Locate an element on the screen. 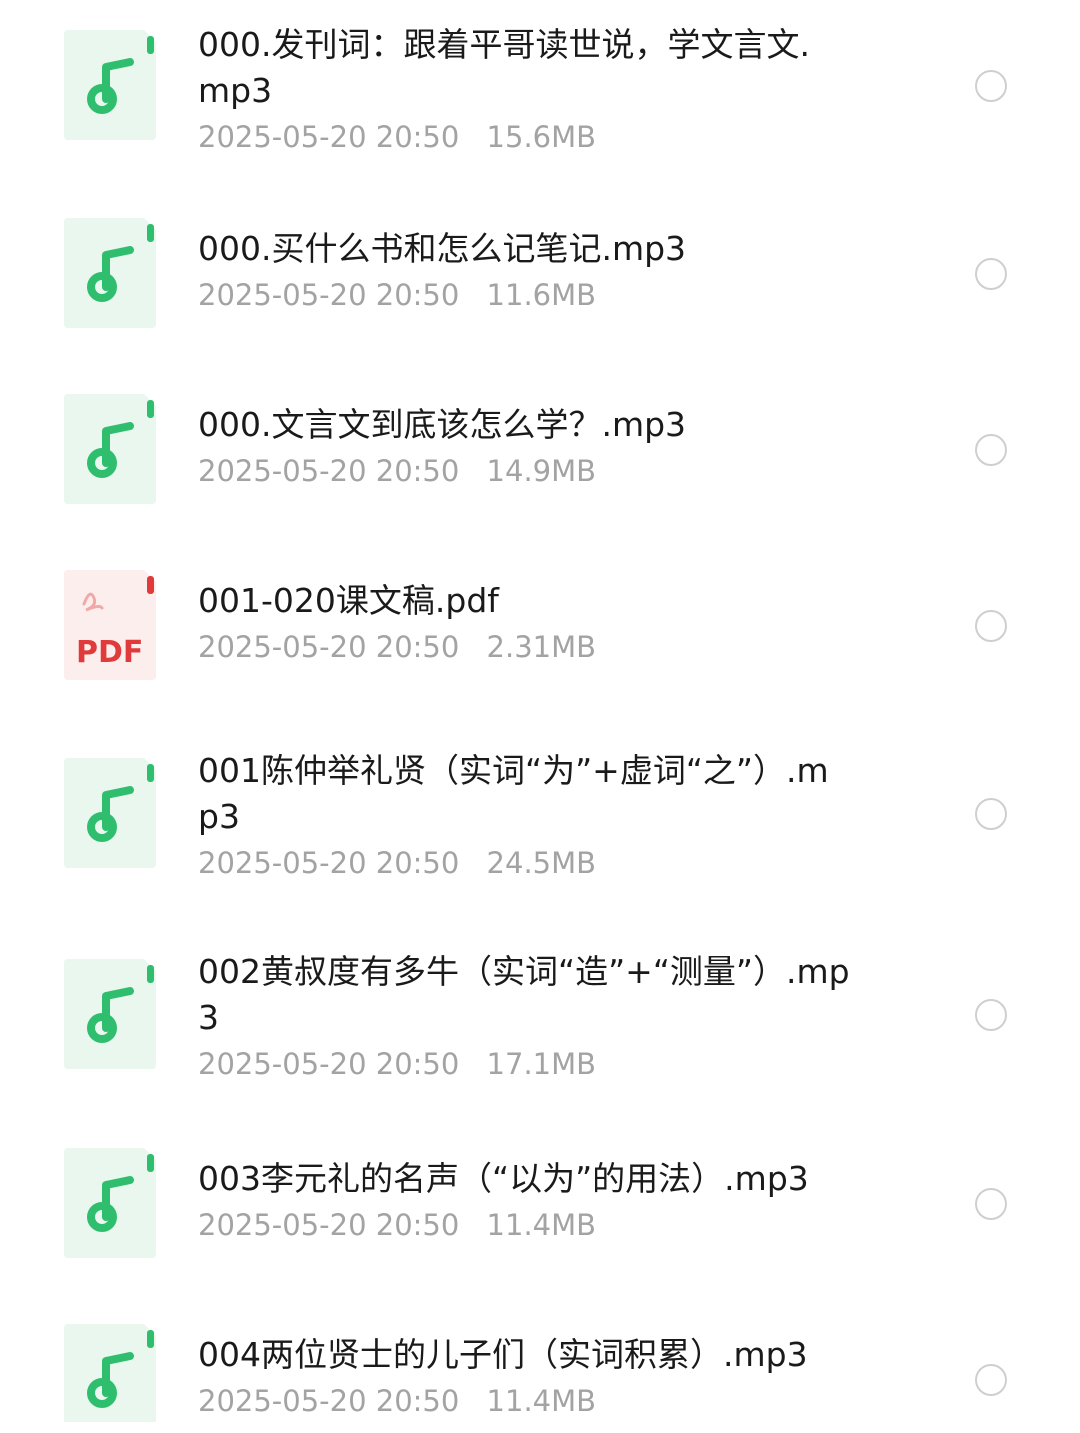  file-meta: 2025-05-20 20:50 14.9MB is located at coordinates (548, 471).